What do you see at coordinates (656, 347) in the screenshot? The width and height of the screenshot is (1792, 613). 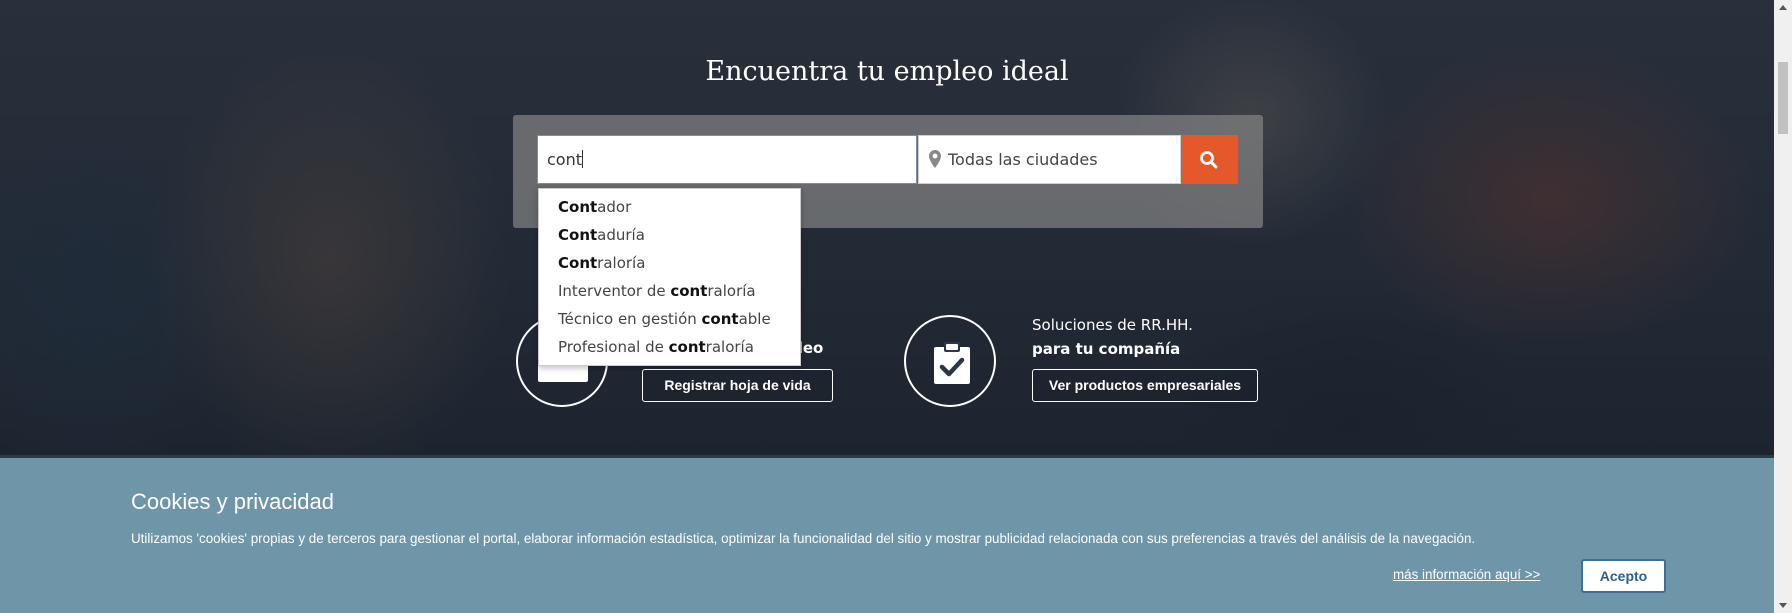 I see `autocomplete-item: Profesional de contraloría` at bounding box center [656, 347].